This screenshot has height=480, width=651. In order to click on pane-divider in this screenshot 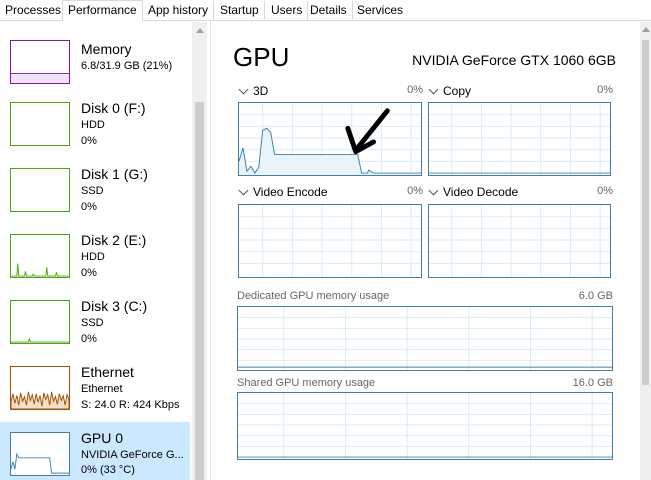, I will do `click(210, 251)`.